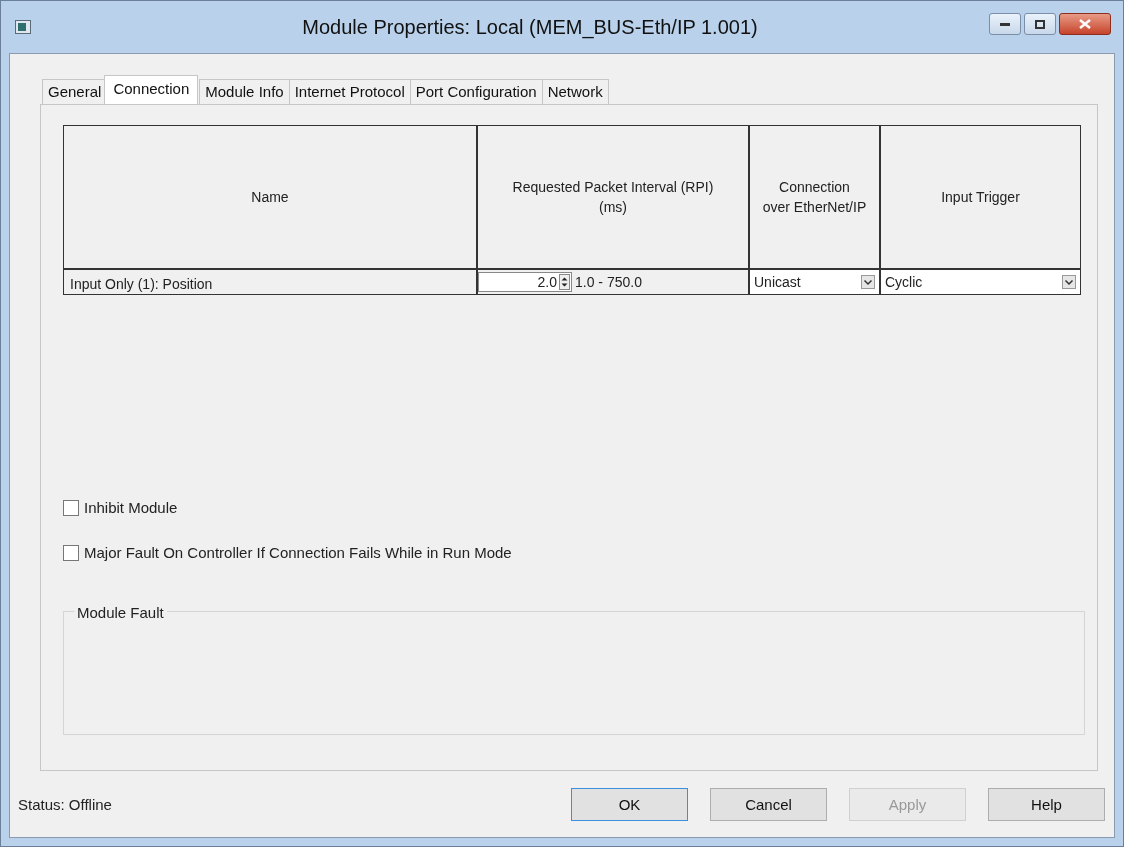 The image size is (1124, 847). What do you see at coordinates (151, 89) in the screenshot?
I see `tab: Connection` at bounding box center [151, 89].